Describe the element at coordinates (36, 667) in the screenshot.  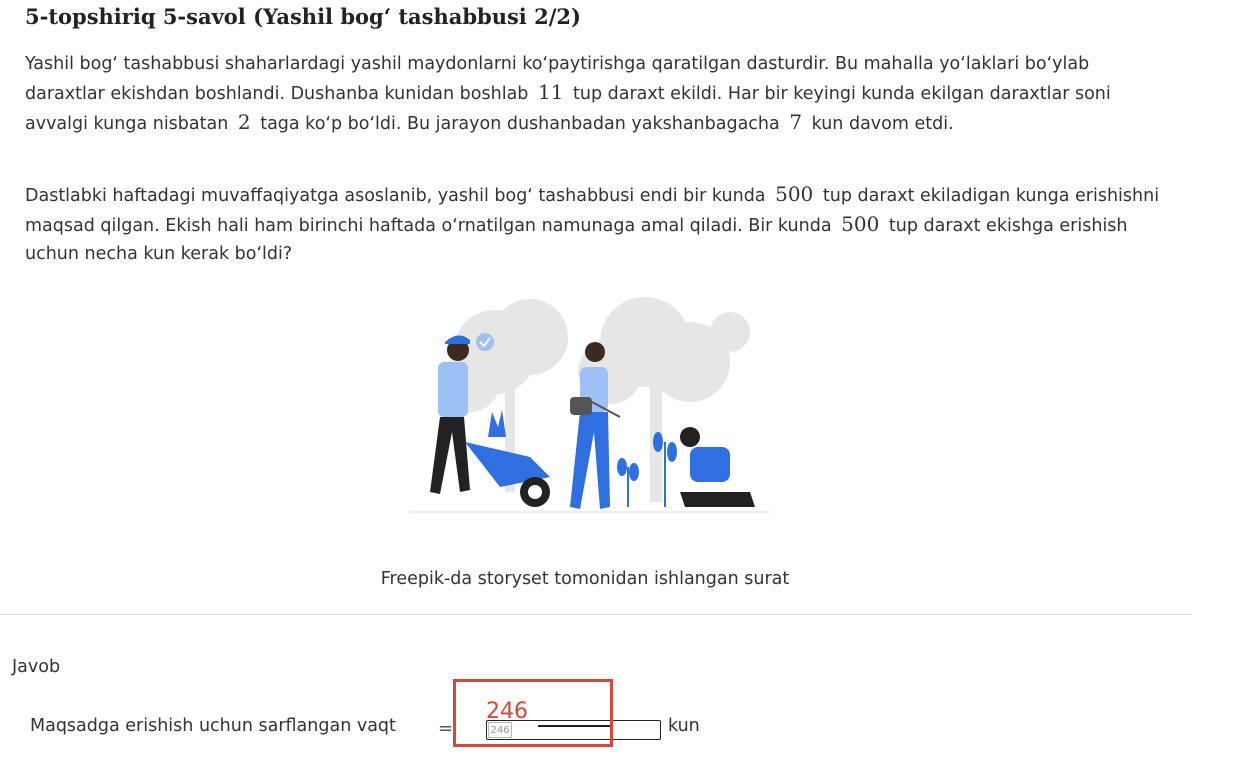
I see `answer-heading: Javob` at that location.